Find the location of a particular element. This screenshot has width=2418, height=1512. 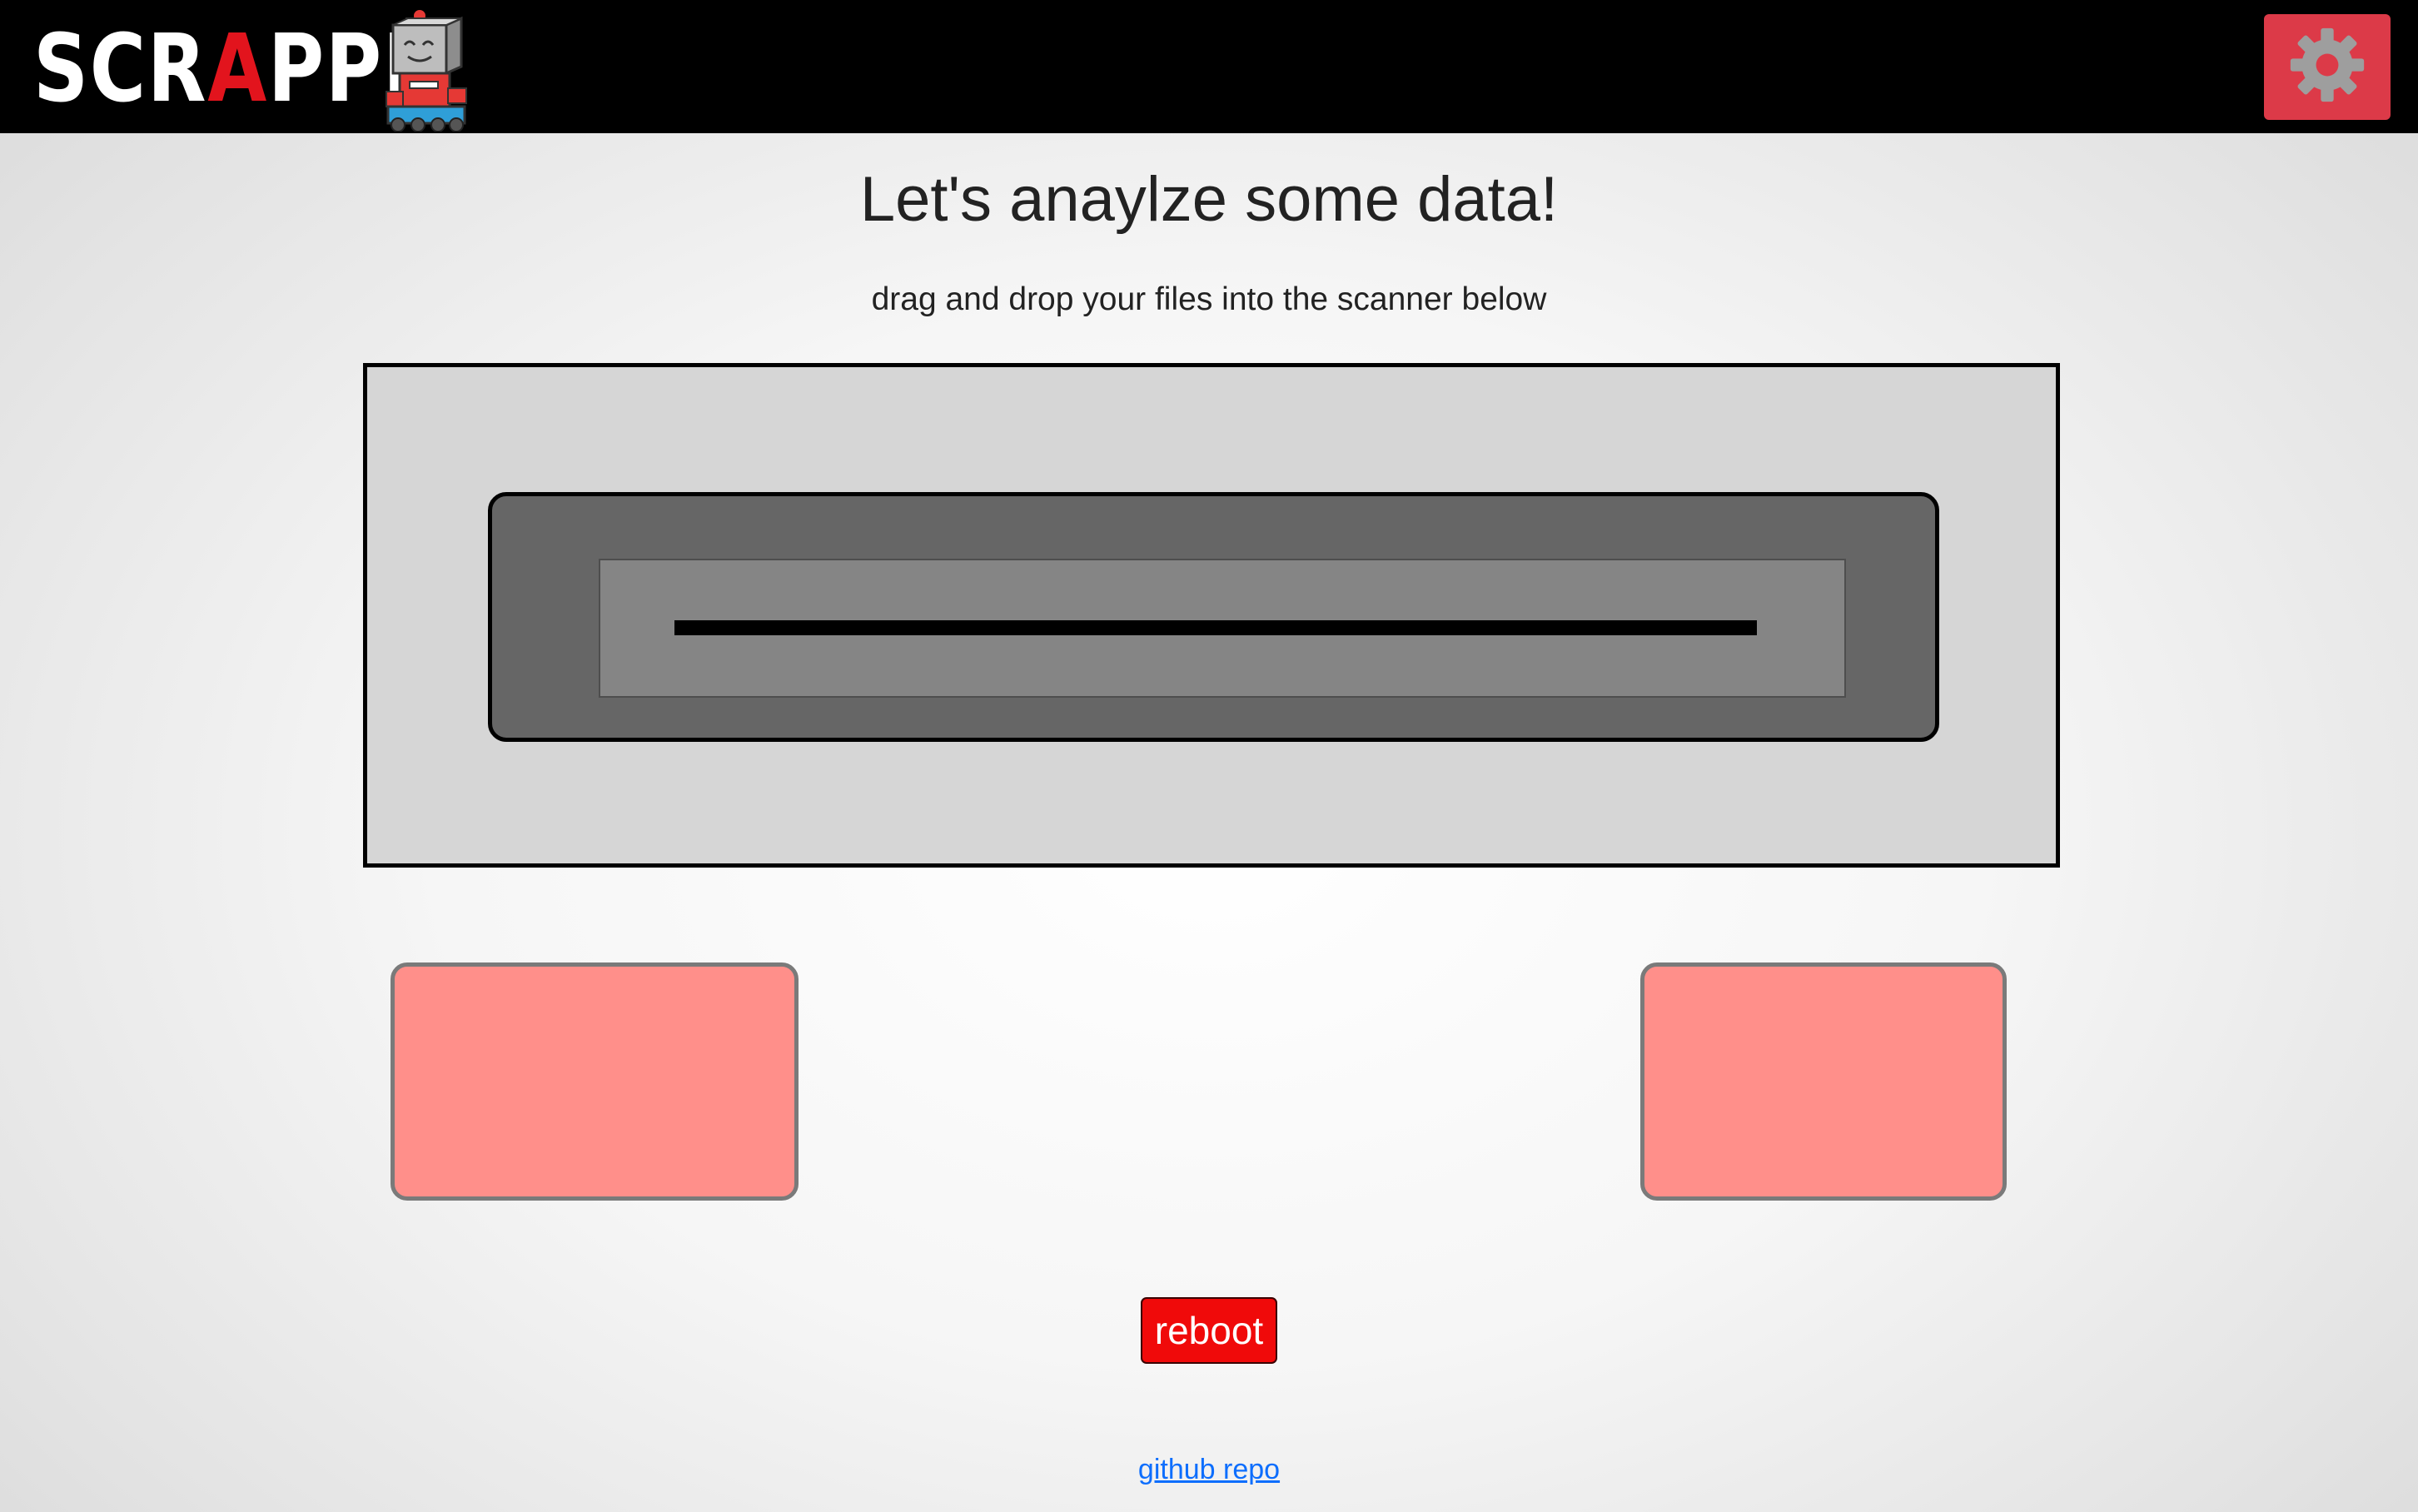

gear-icon is located at coordinates (2327, 67).